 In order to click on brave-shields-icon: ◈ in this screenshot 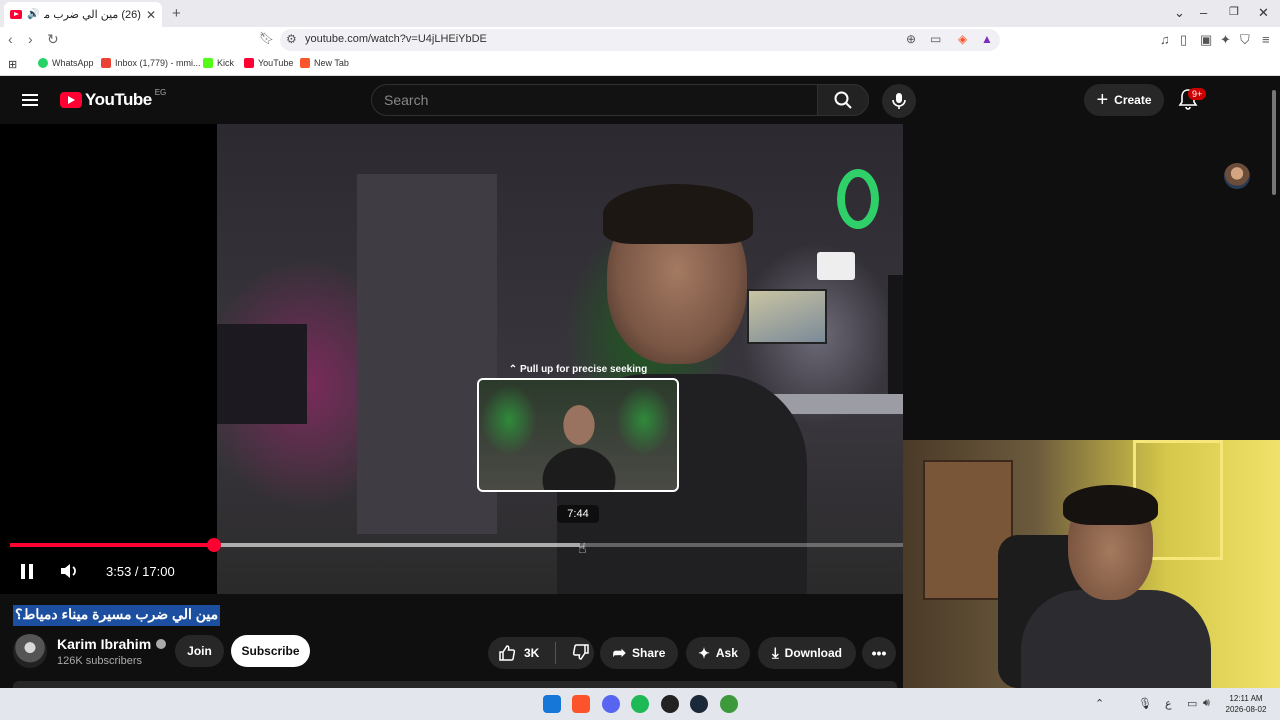, I will do `click(962, 39)`.